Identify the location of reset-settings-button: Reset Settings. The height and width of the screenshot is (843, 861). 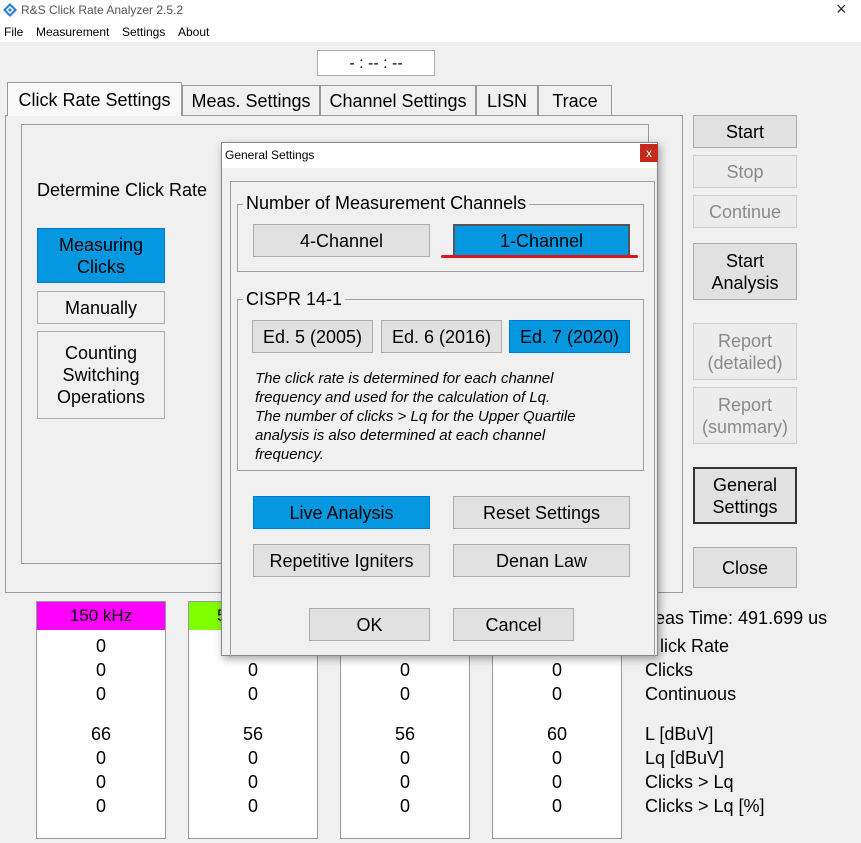
(541, 512).